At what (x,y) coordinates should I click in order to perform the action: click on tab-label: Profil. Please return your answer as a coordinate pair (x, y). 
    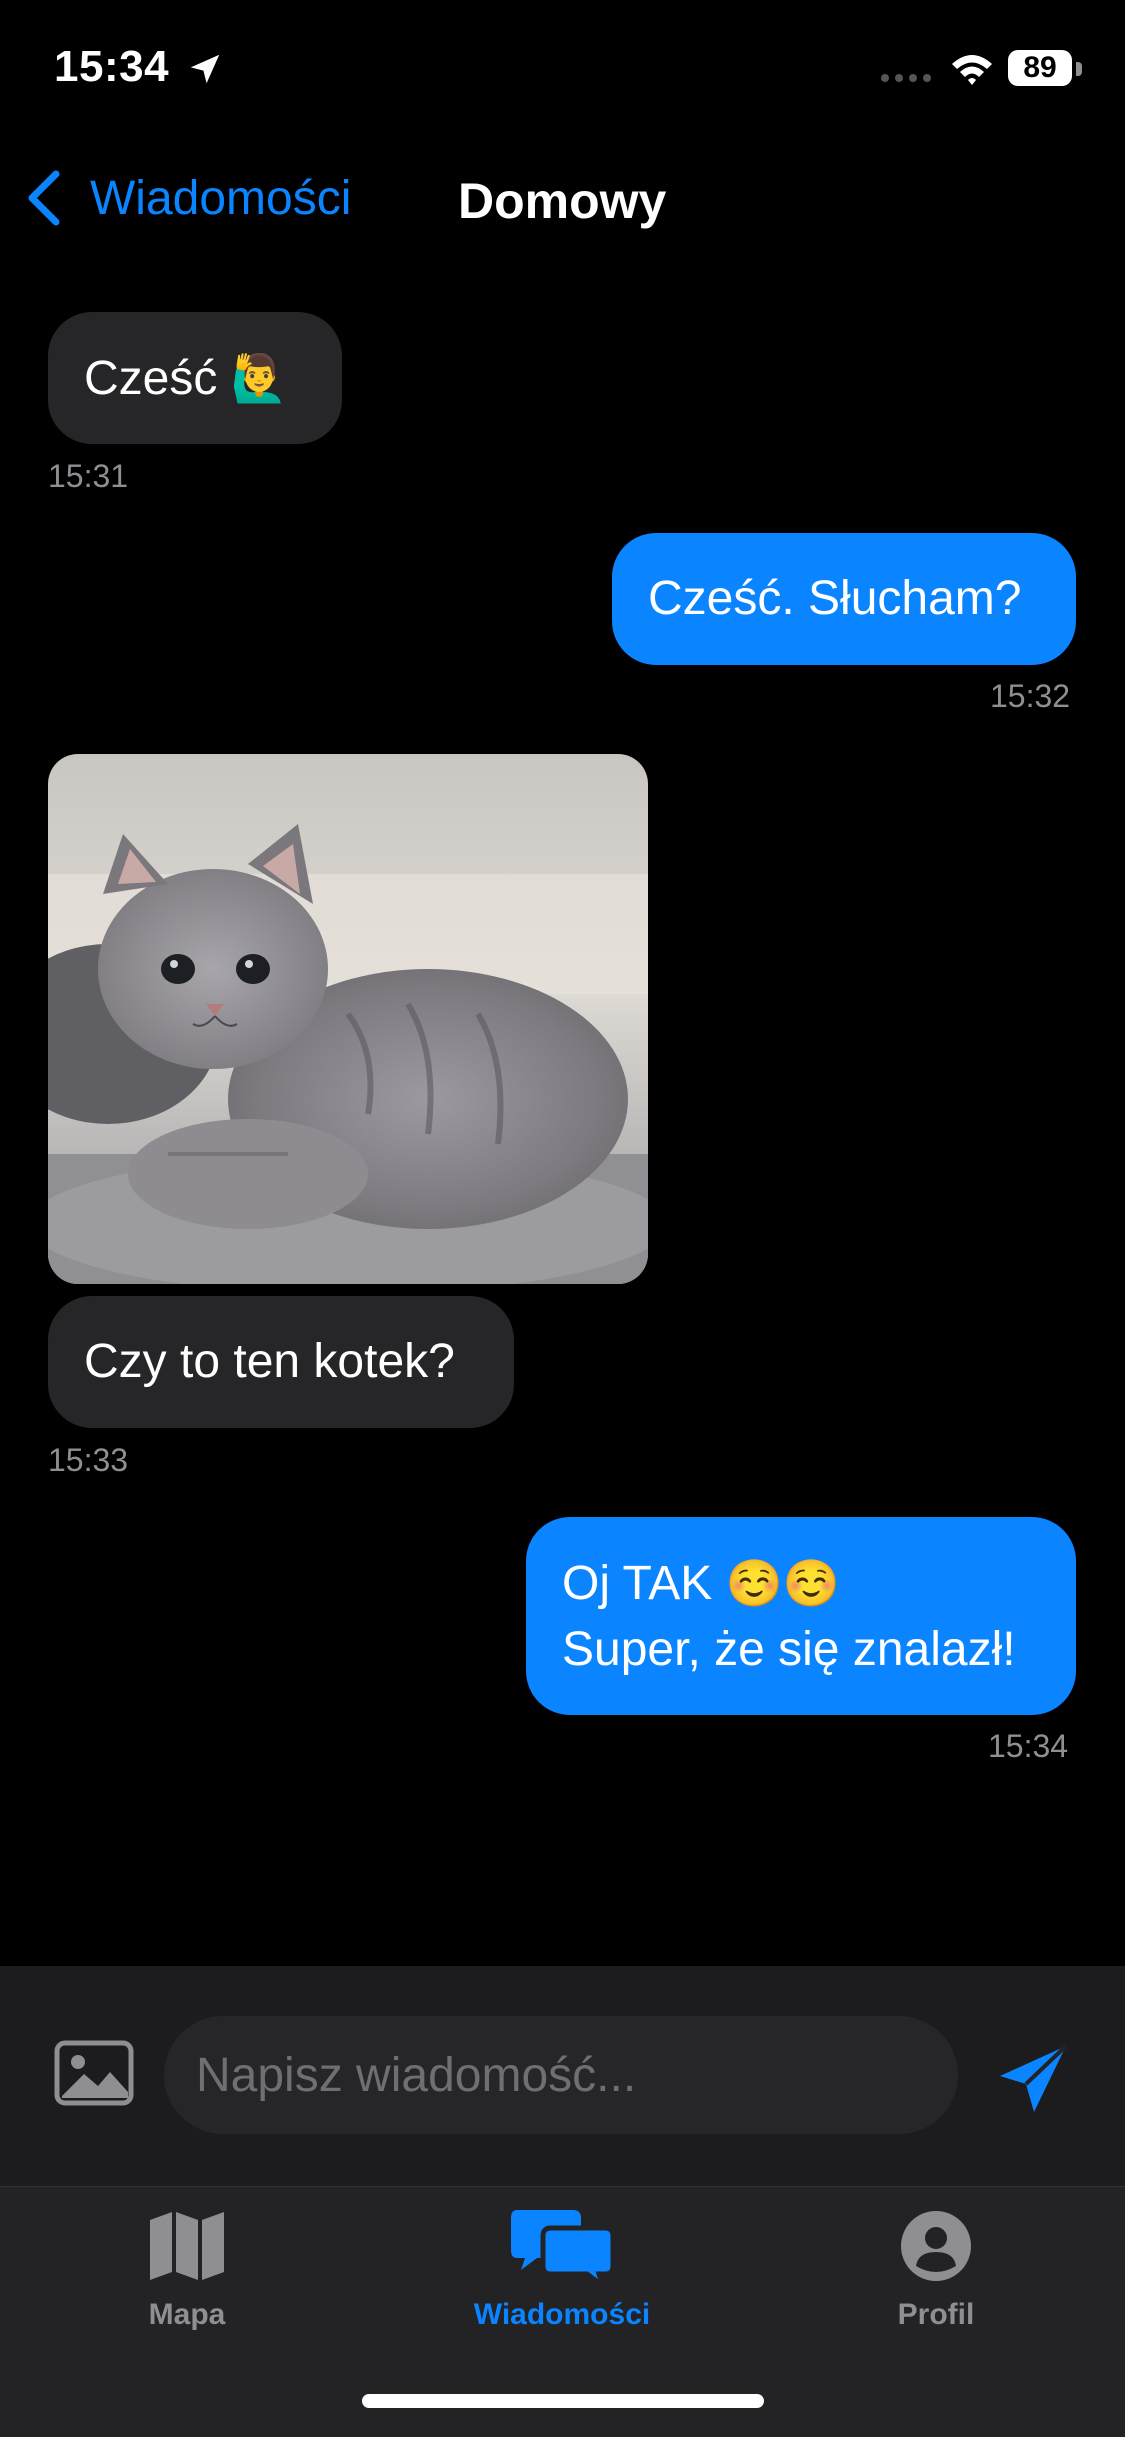
    Looking at the image, I should click on (936, 2314).